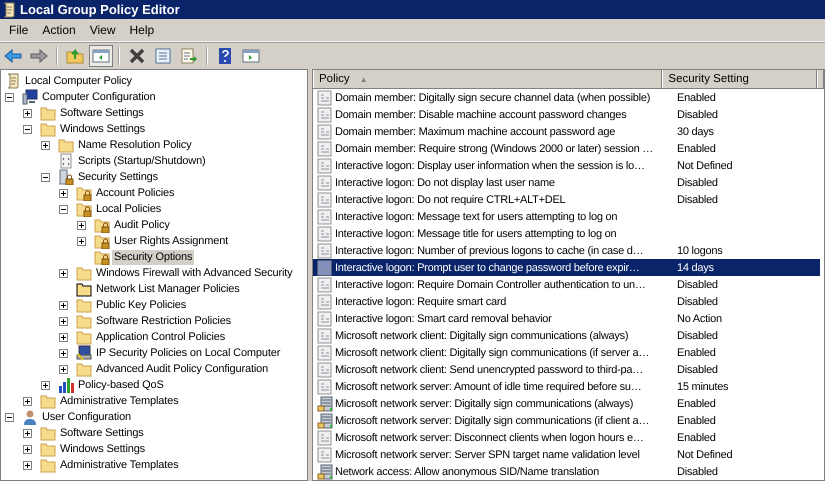  Describe the element at coordinates (487, 79) in the screenshot. I see `column-header: Policy ▲` at that location.